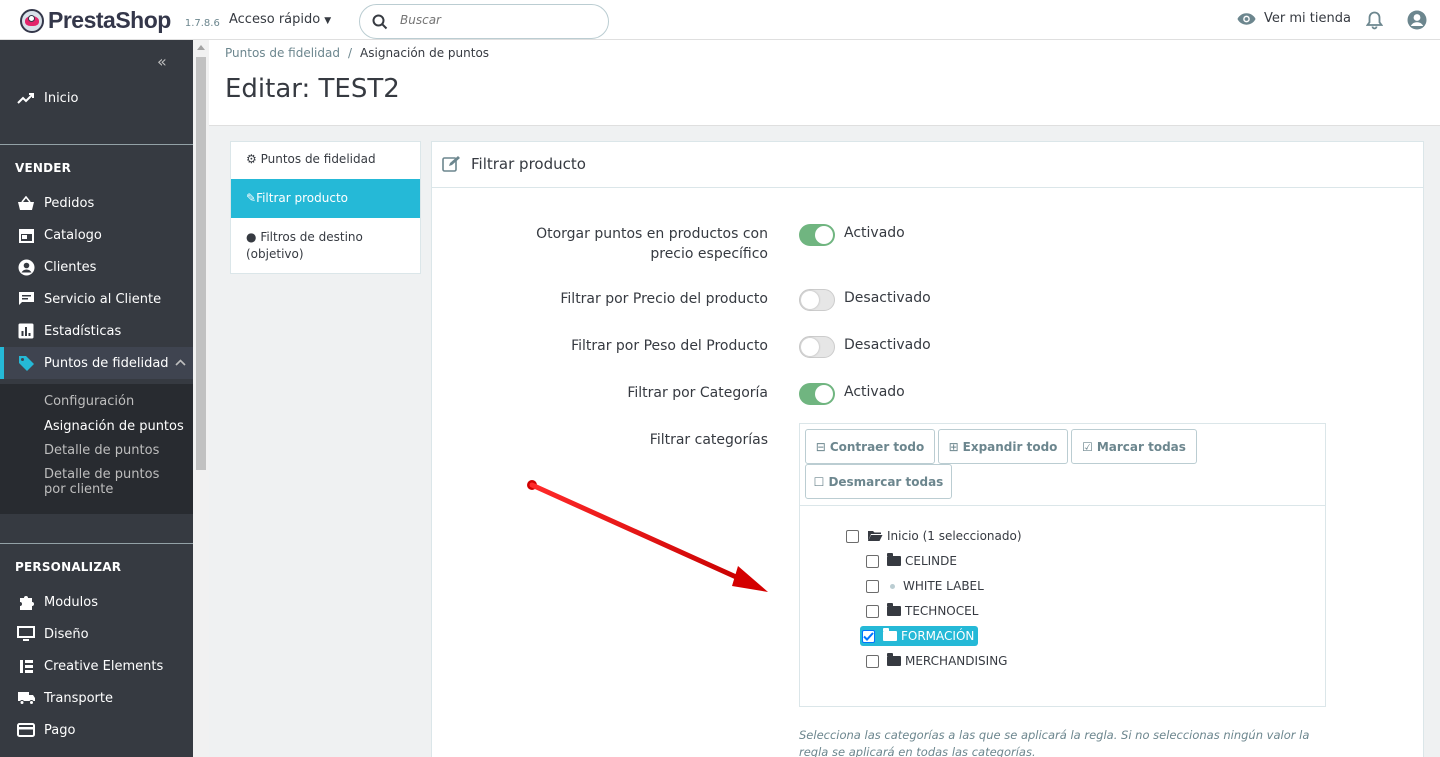 Image resolution: width=1440 pixels, height=757 pixels. I want to click on tag-icon, so click(26, 363).